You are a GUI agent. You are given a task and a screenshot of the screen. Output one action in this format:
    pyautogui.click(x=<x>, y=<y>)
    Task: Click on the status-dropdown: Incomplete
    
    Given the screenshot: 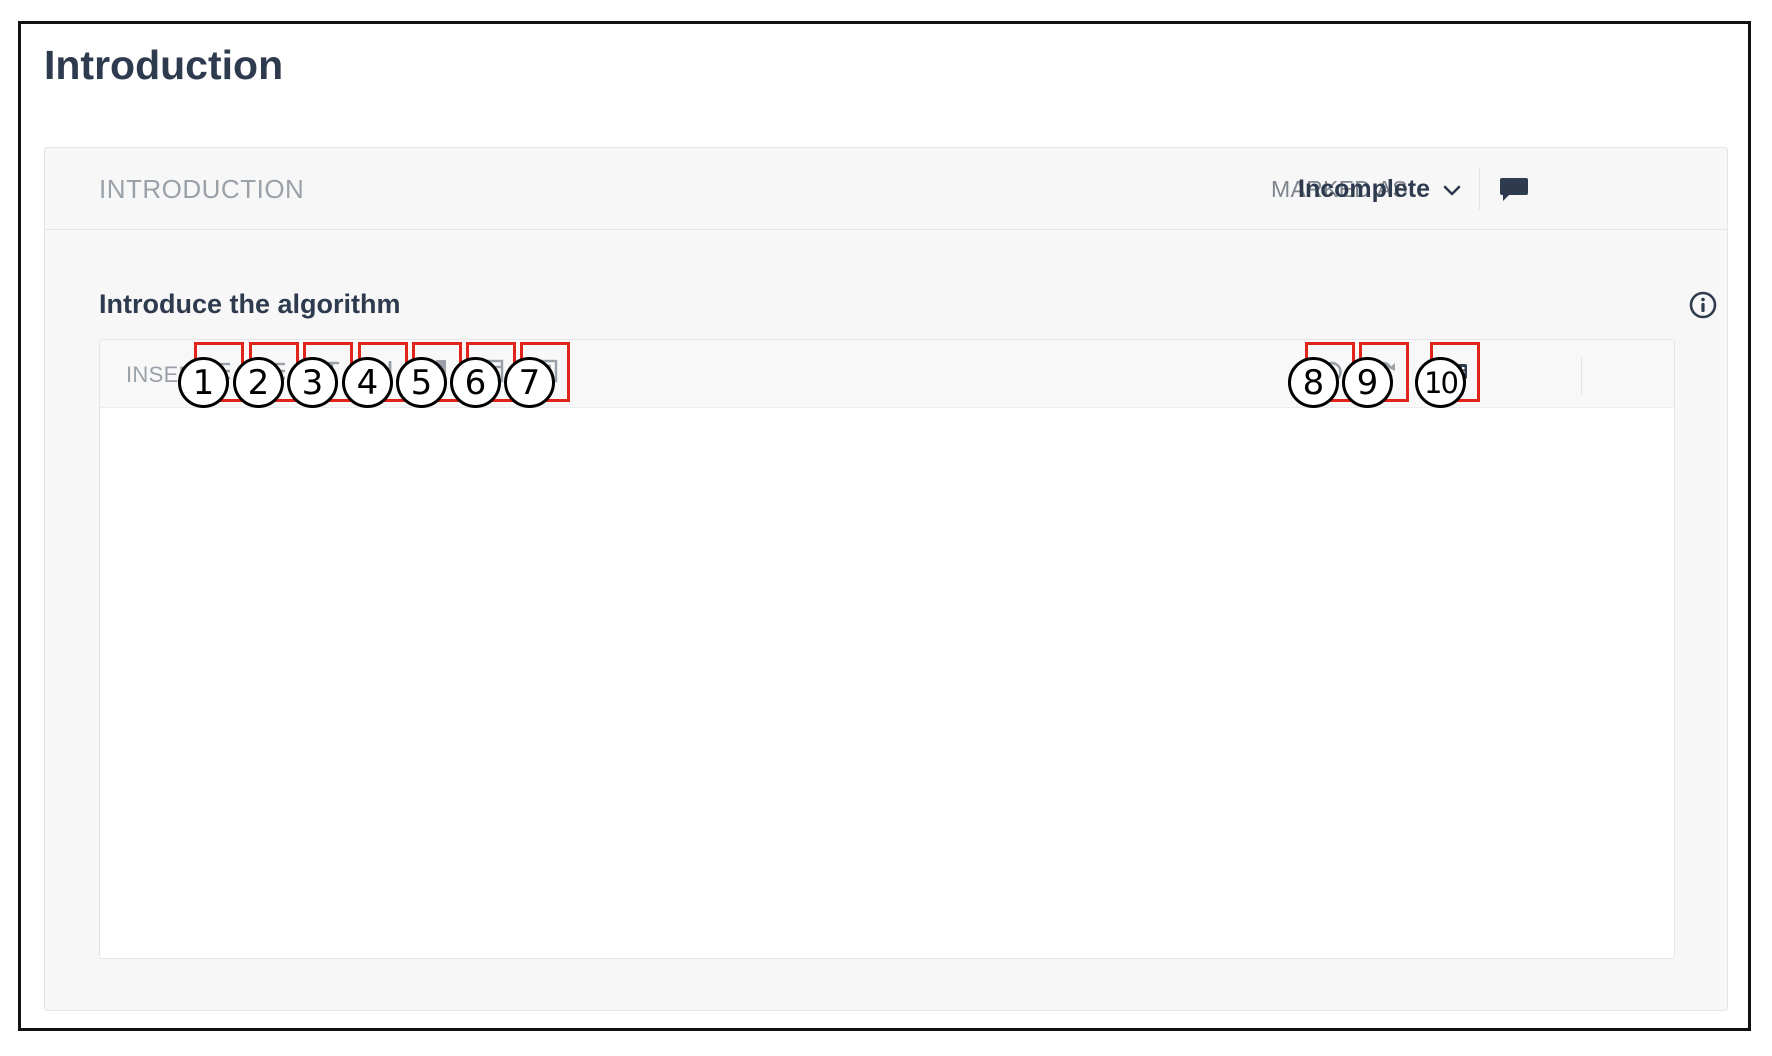 What is the action you would take?
    pyautogui.click(x=1380, y=189)
    